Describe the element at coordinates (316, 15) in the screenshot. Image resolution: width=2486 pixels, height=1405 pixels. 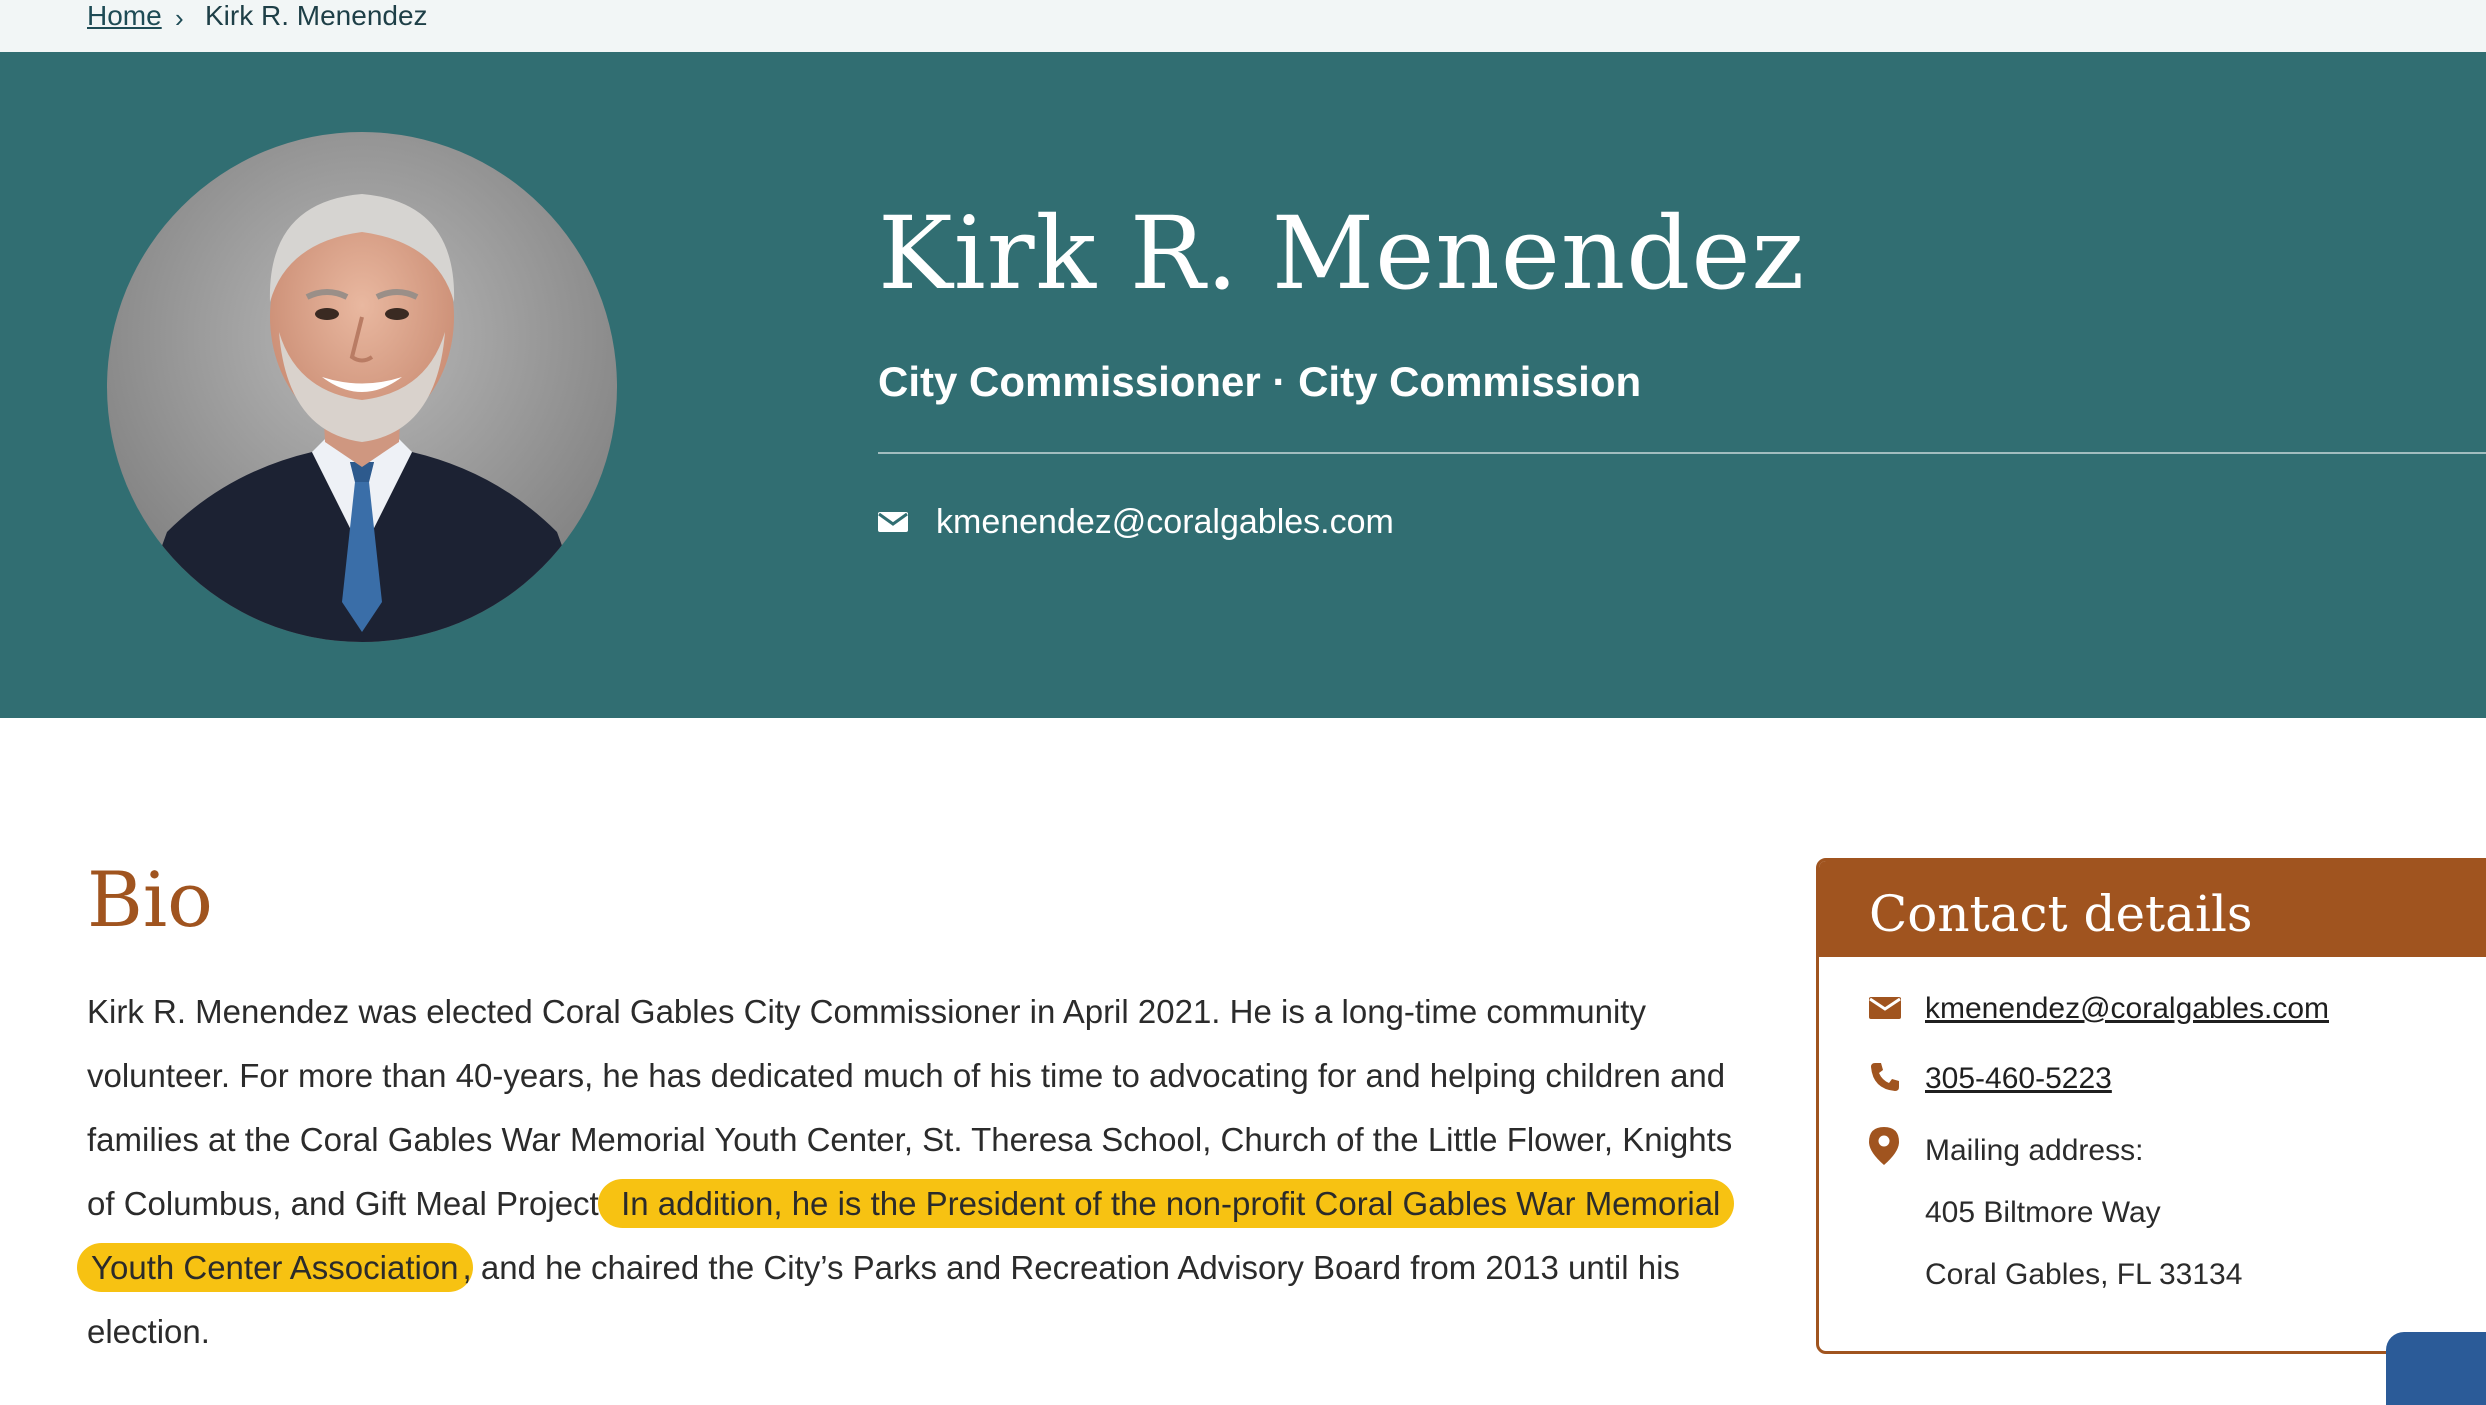
I see `breadcrumb-current: Kirk R. Menendez` at that location.